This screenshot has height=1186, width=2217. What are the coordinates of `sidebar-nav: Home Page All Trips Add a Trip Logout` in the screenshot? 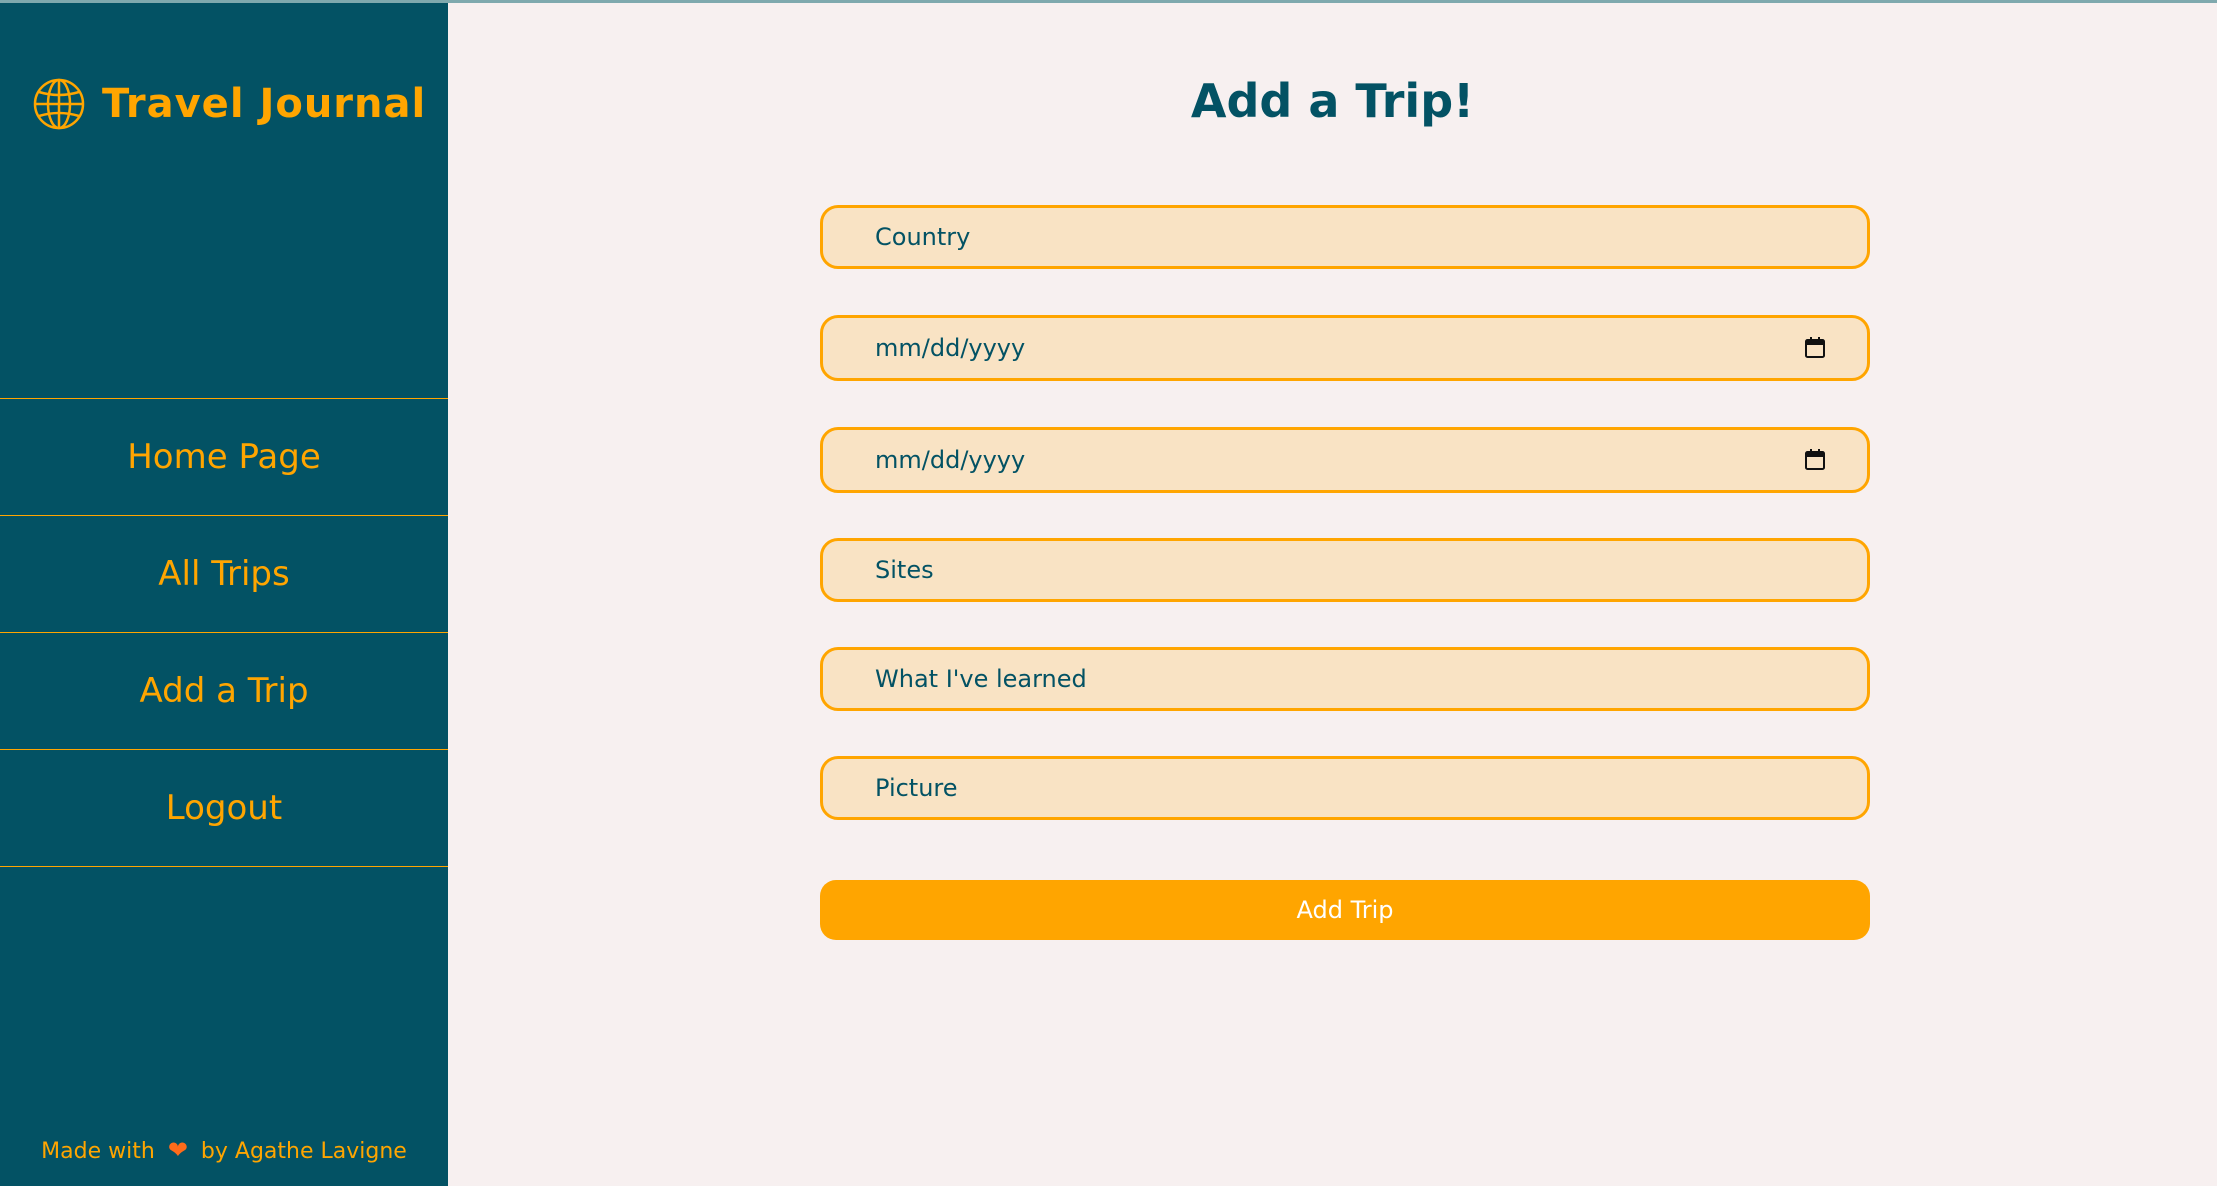 It's located at (224, 632).